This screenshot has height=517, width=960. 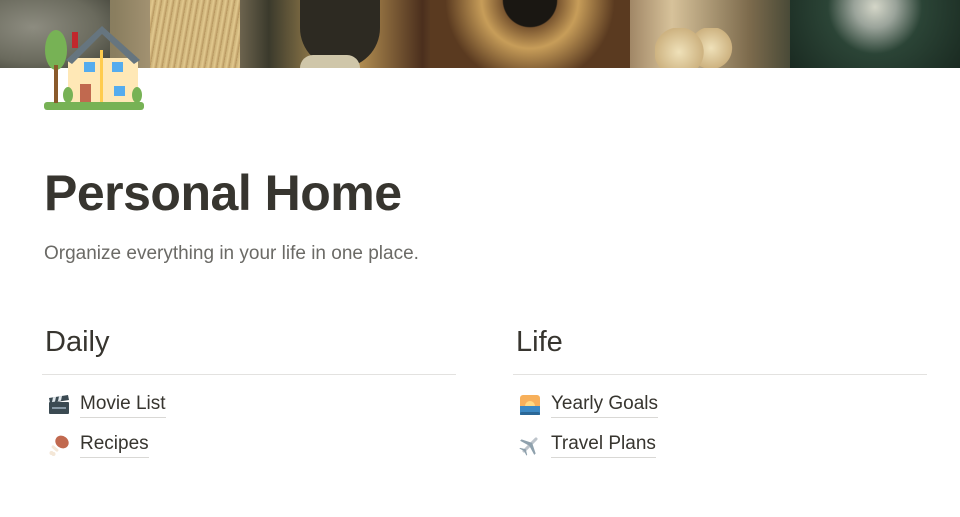 What do you see at coordinates (94, 66) in the screenshot?
I see `house-with-garden-icon` at bounding box center [94, 66].